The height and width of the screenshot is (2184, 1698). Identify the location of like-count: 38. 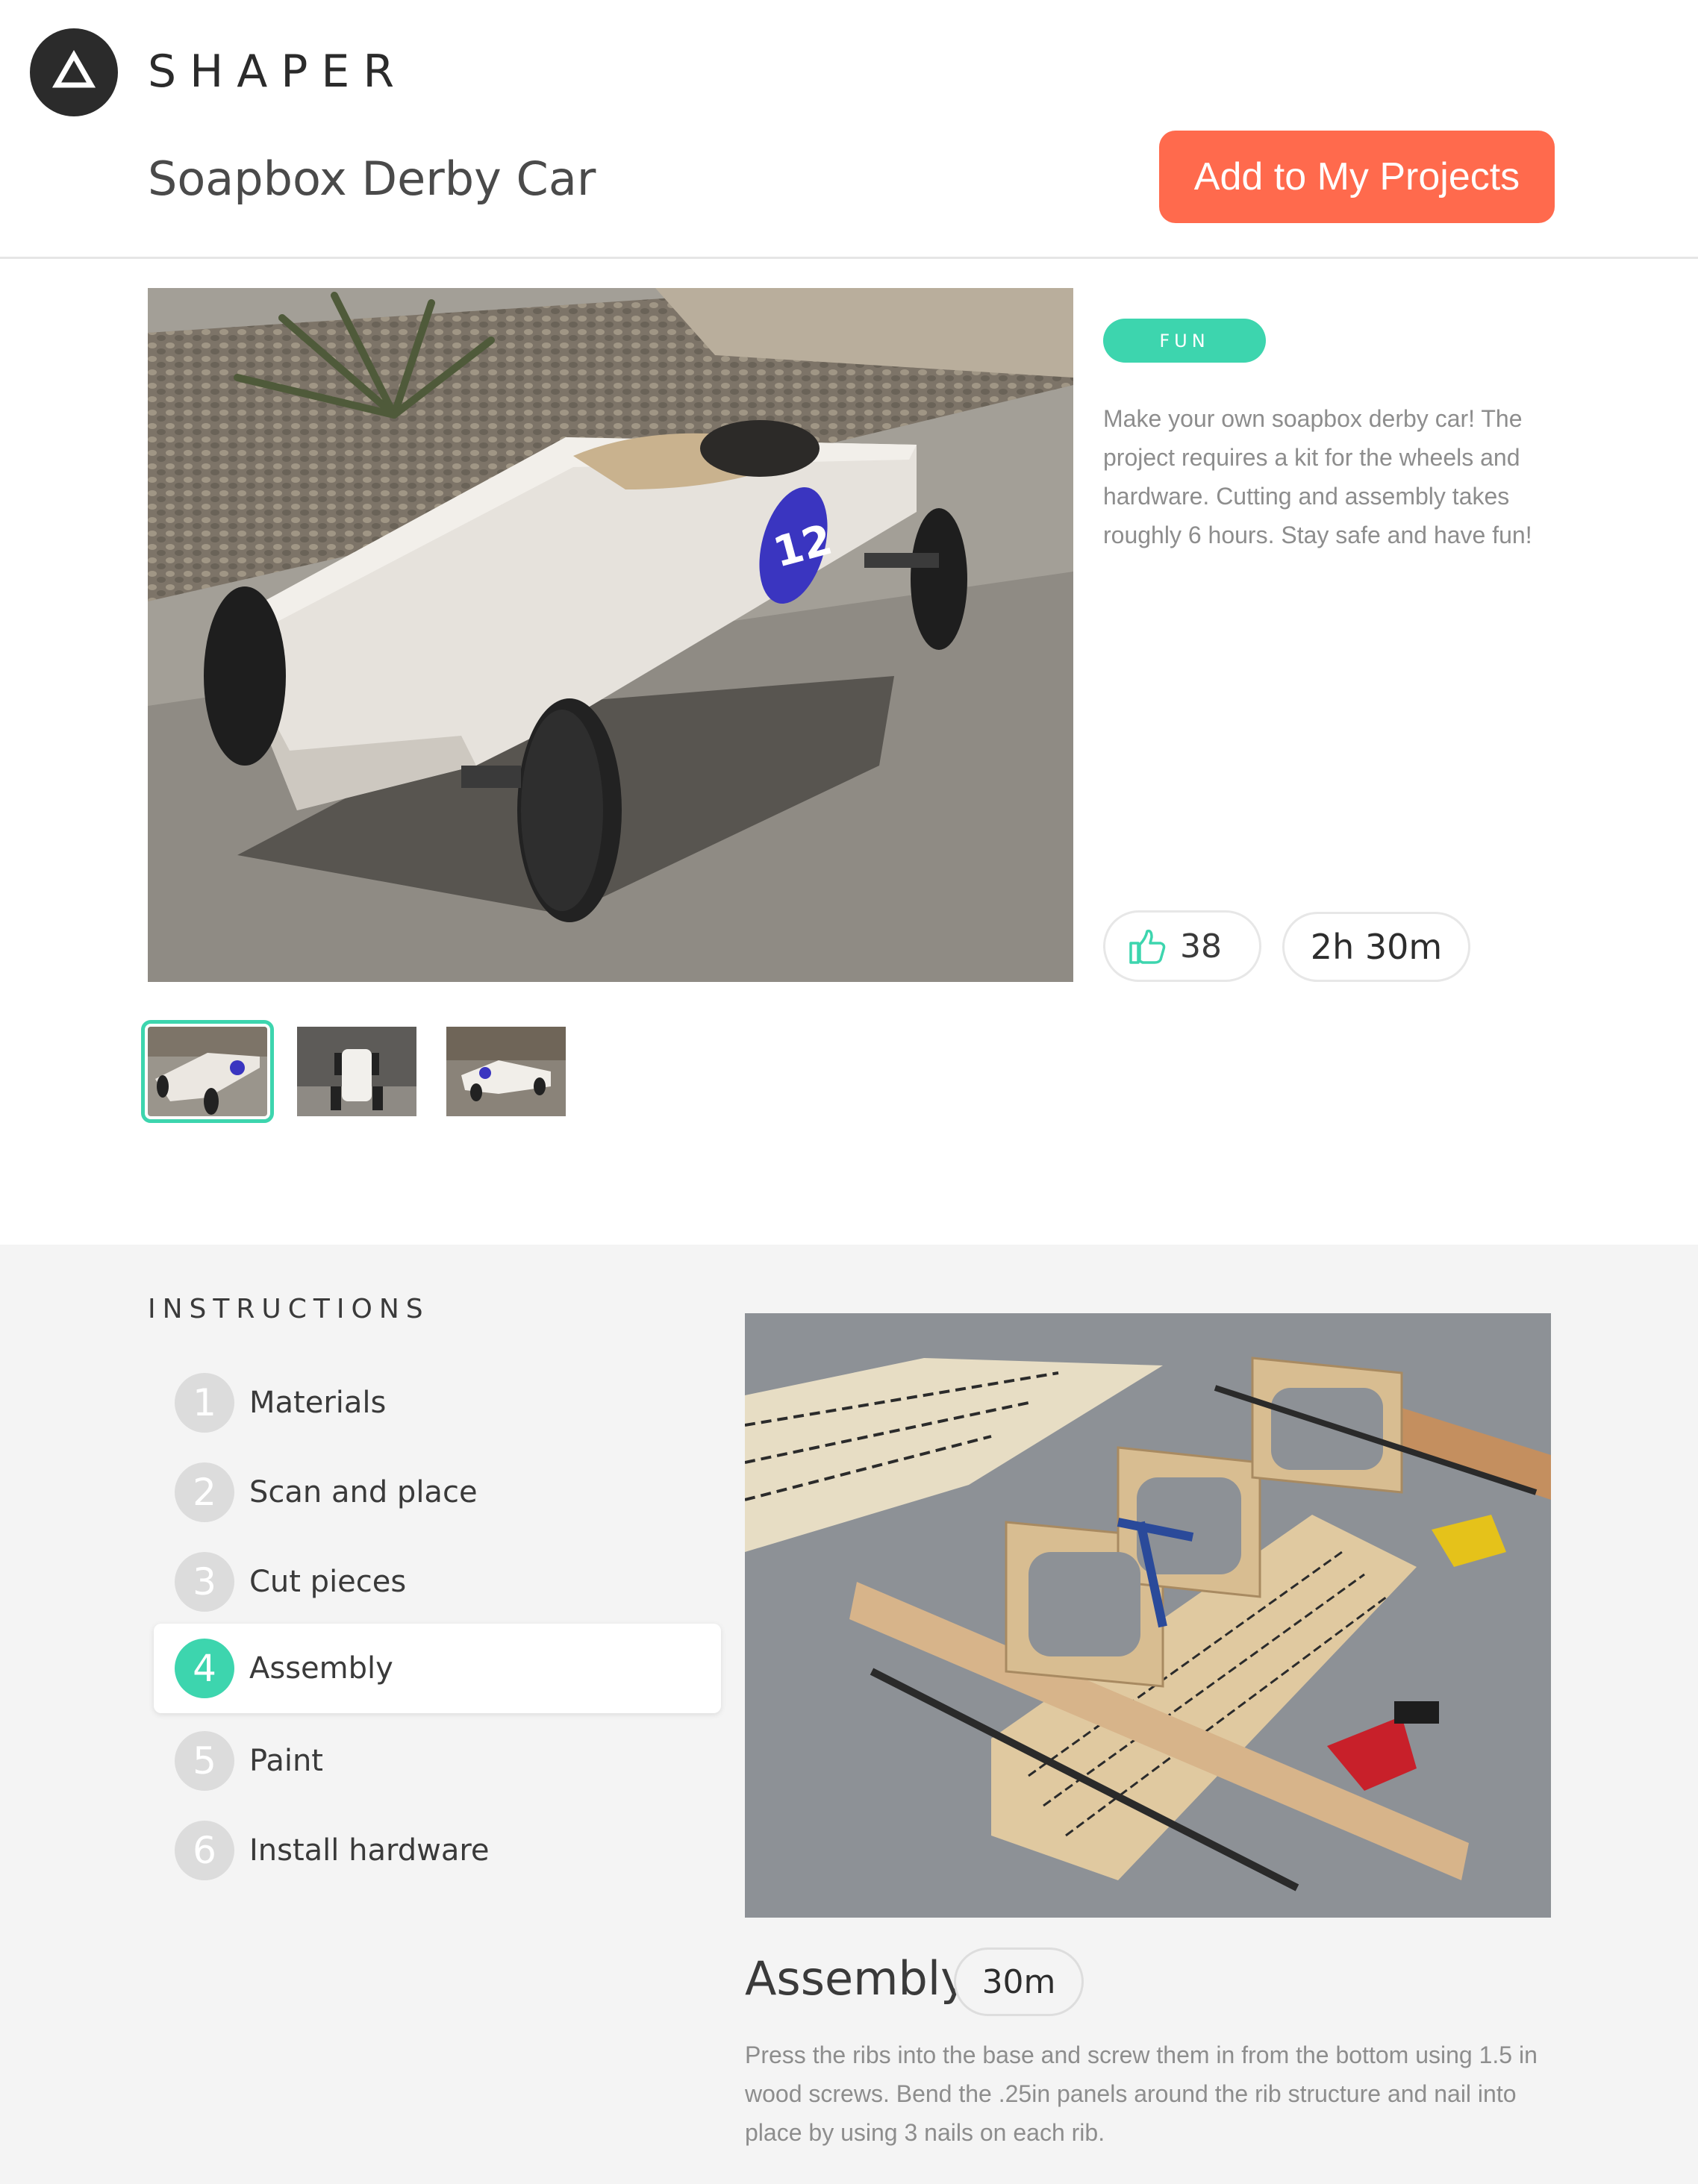
(1201, 946).